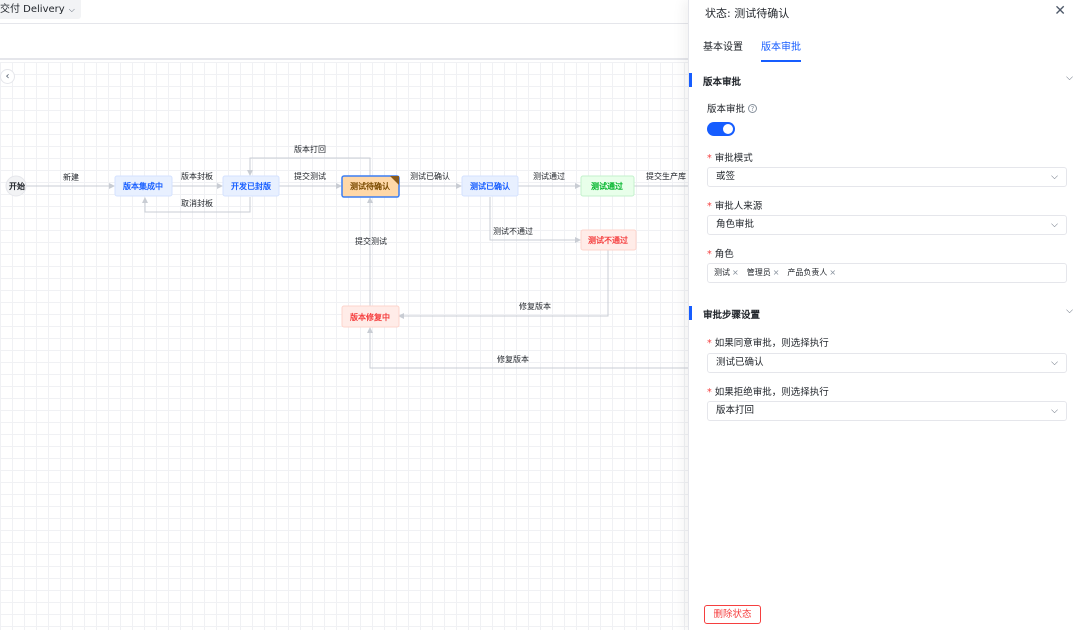 Image resolution: width=1080 pixels, height=630 pixels. What do you see at coordinates (884, 80) in the screenshot?
I see `section-version-approval: 版本审批 ⌵` at bounding box center [884, 80].